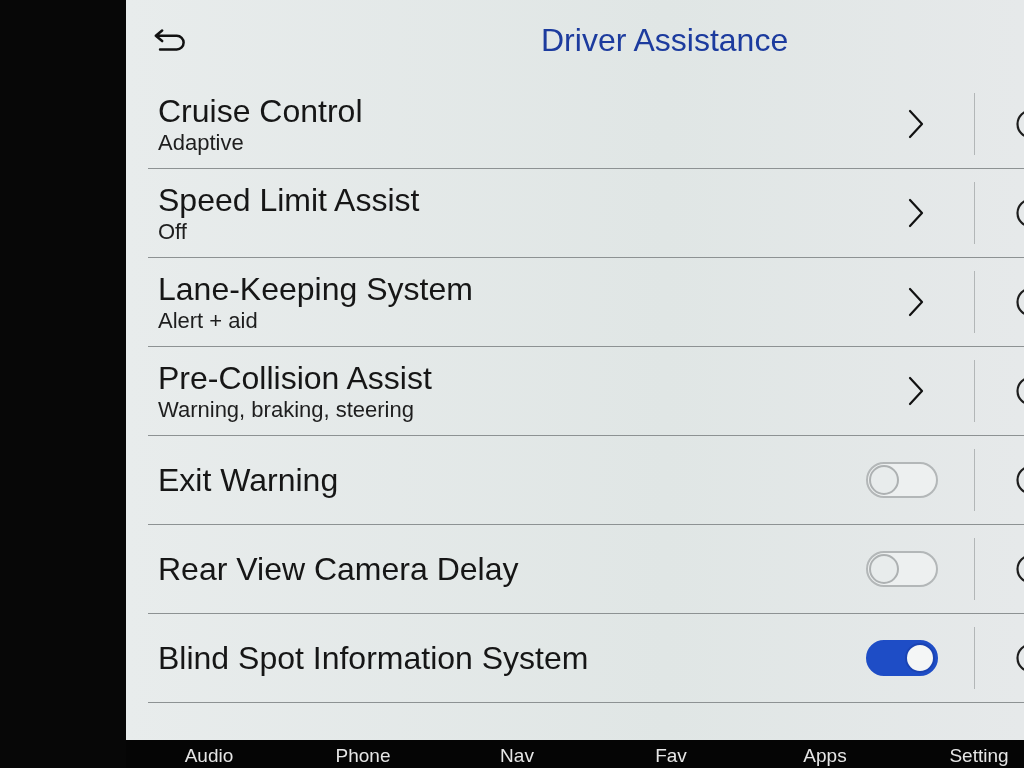 Image resolution: width=1024 pixels, height=768 pixels. I want to click on setting-value: Alert + aid, so click(208, 321).